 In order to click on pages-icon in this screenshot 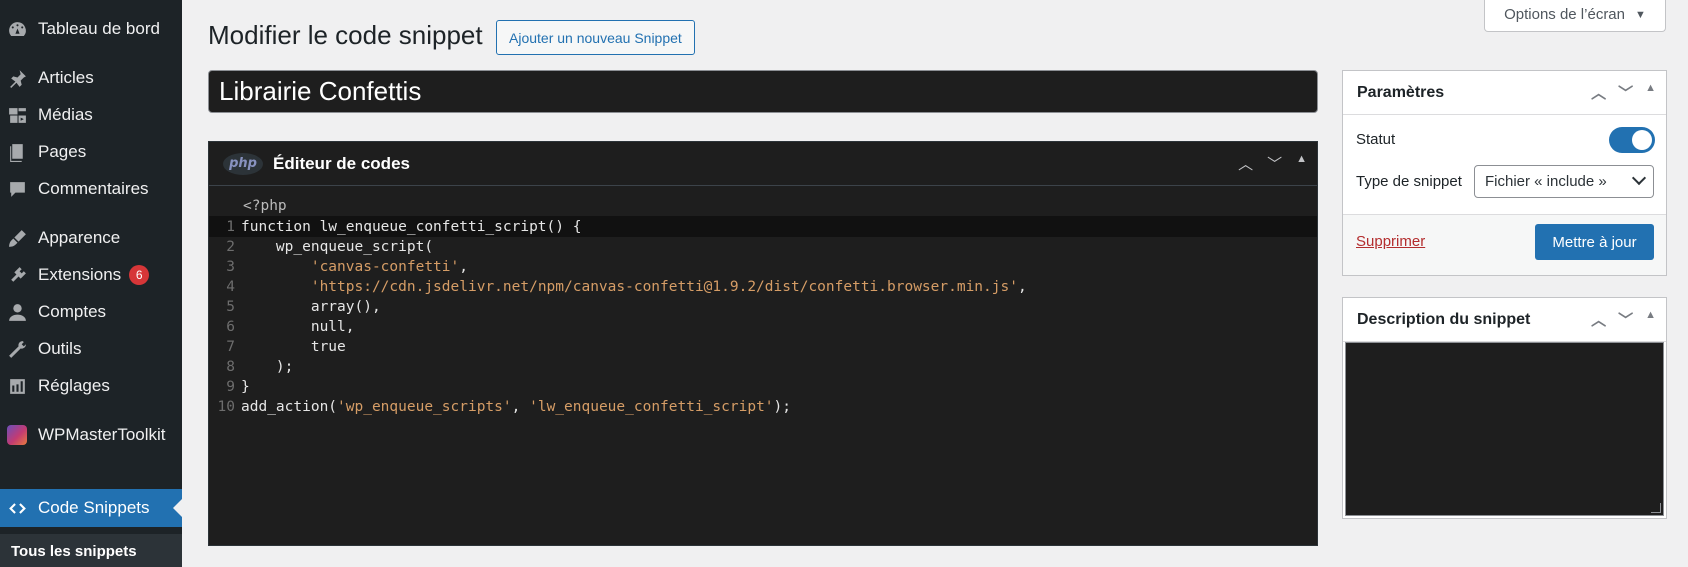, I will do `click(17, 152)`.